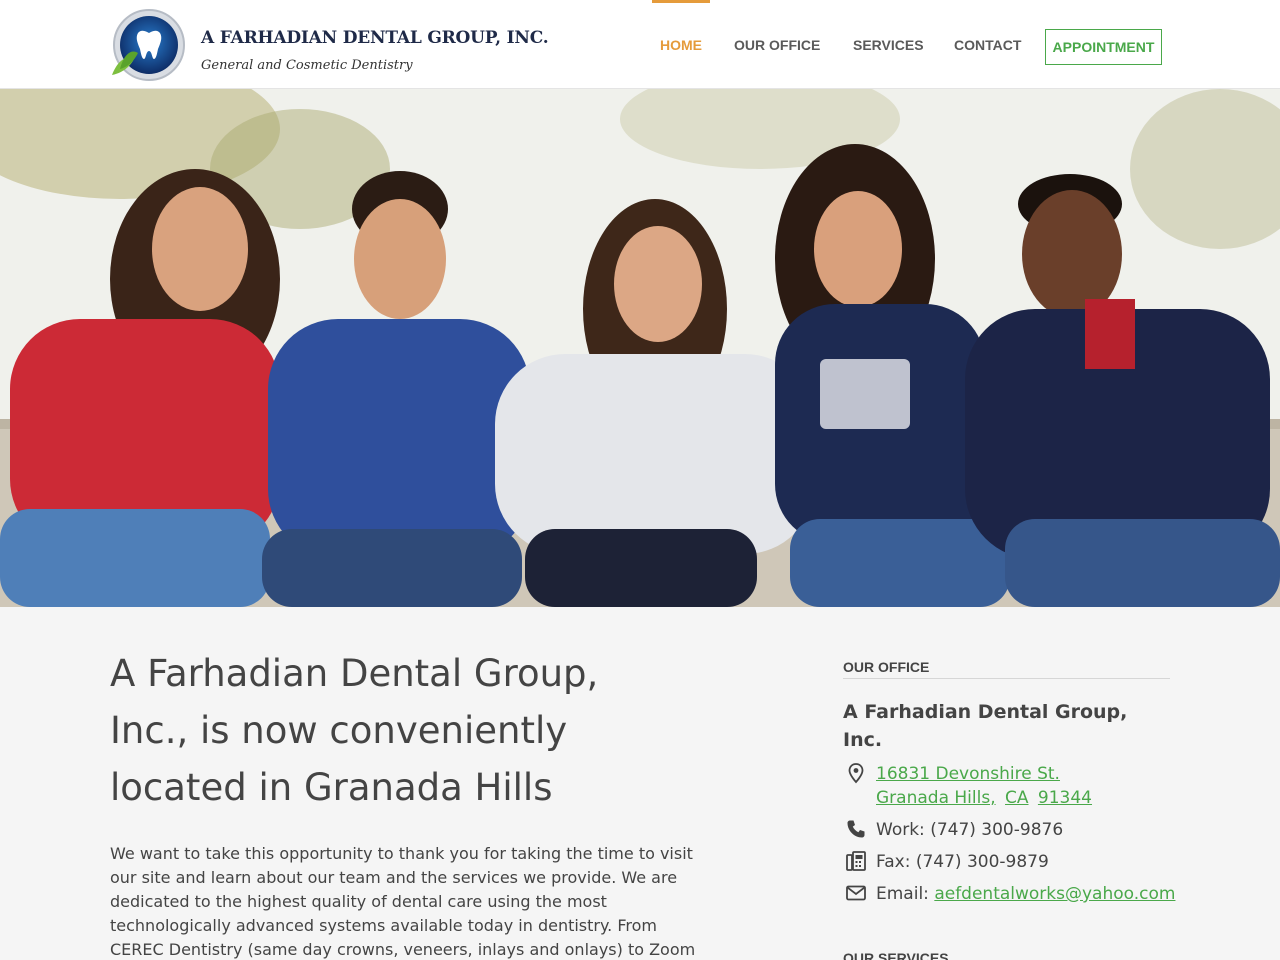  Describe the element at coordinates (1006, 678) in the screenshot. I see `sidebar-divider` at that location.